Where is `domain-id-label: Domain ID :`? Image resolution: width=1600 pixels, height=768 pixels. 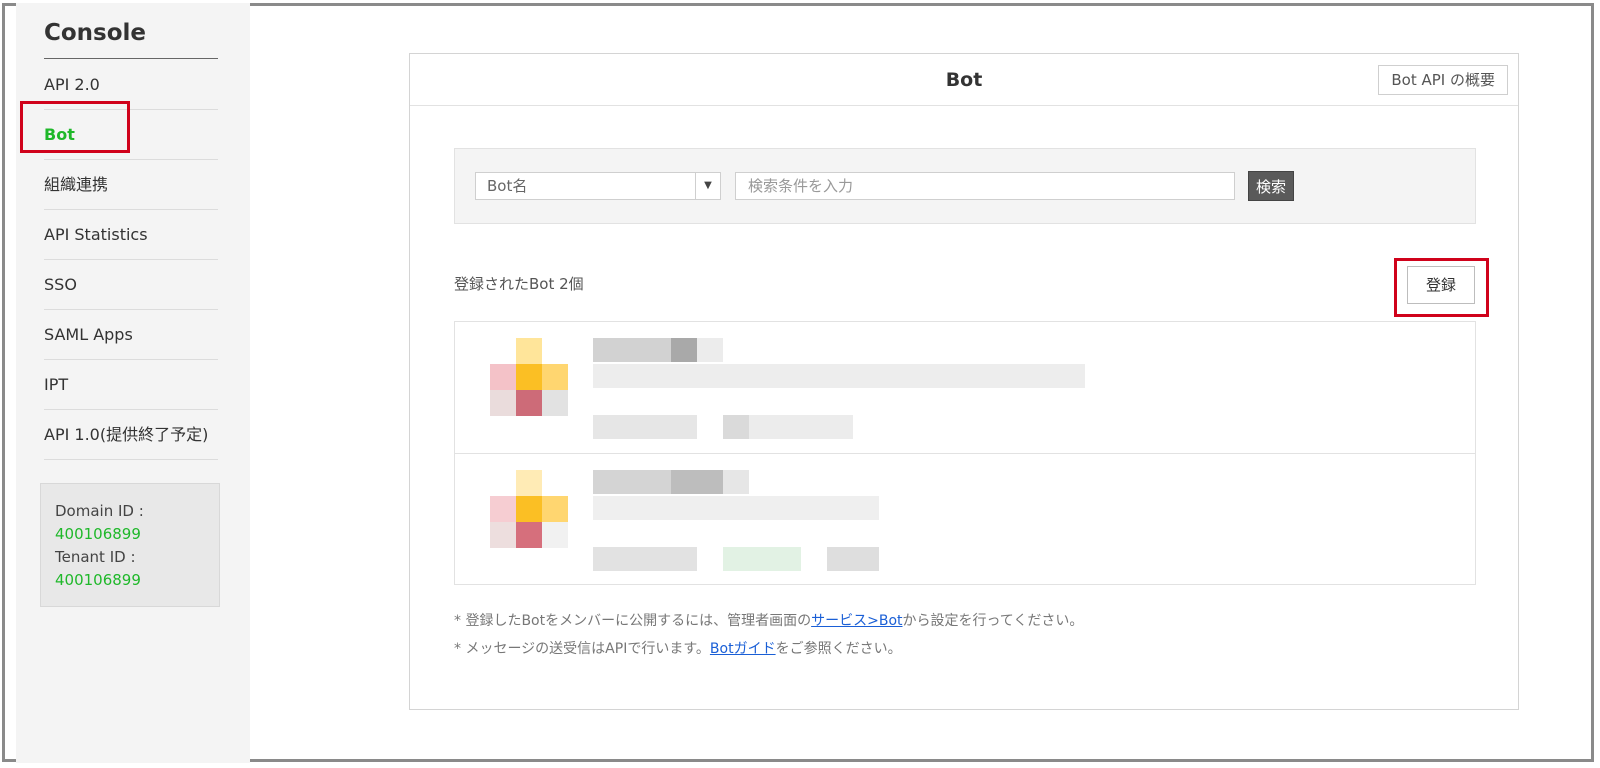 domain-id-label: Domain ID : is located at coordinates (99, 511).